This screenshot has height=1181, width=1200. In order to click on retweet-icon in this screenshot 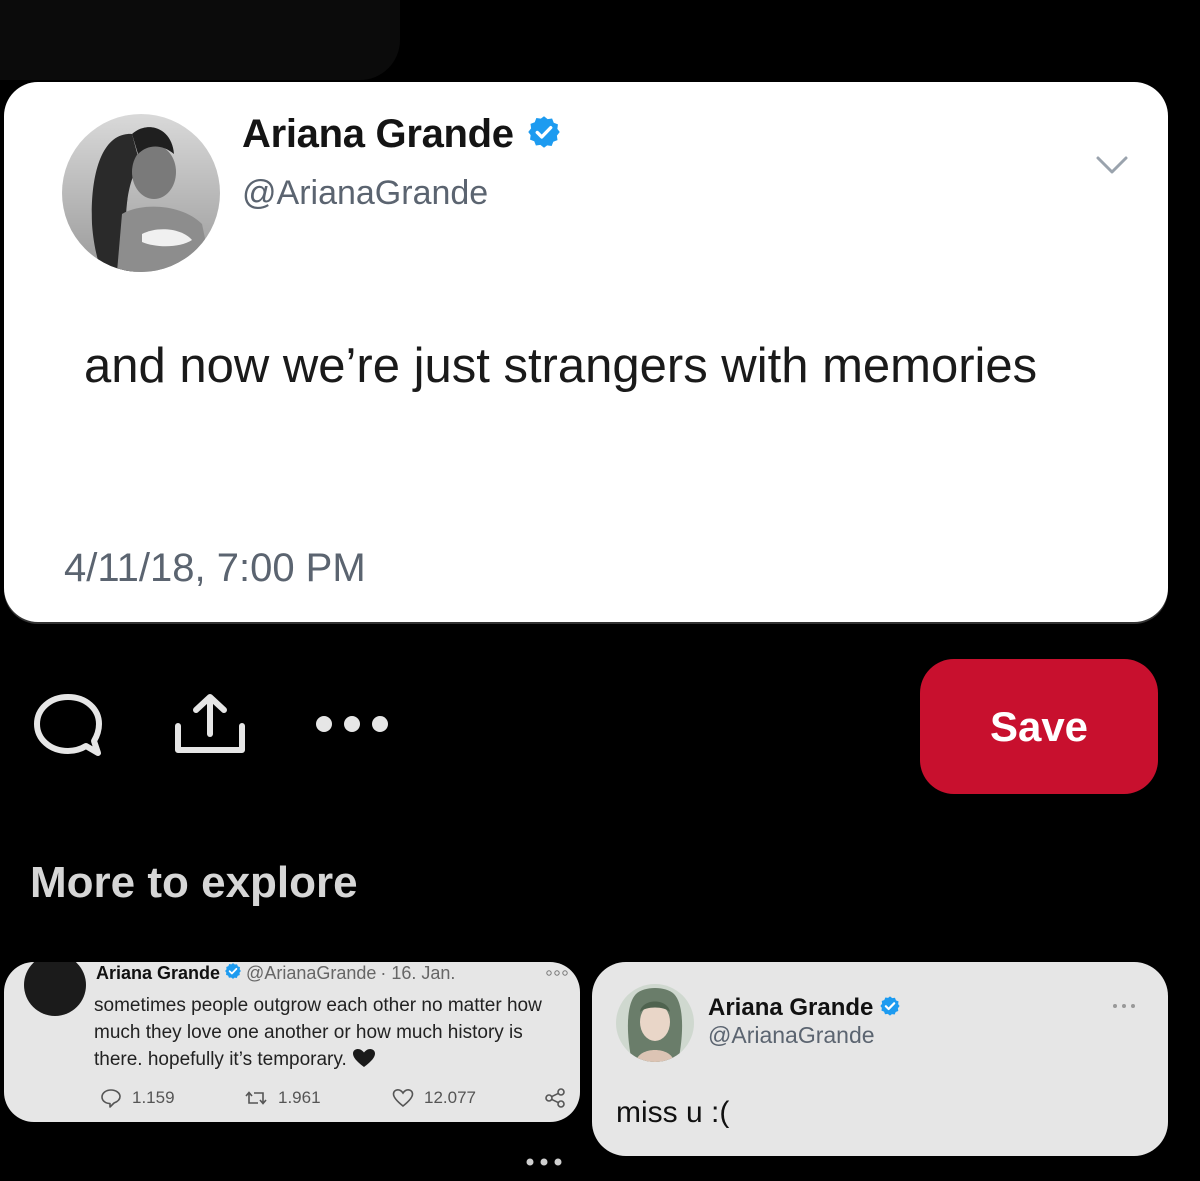, I will do `click(256, 1098)`.